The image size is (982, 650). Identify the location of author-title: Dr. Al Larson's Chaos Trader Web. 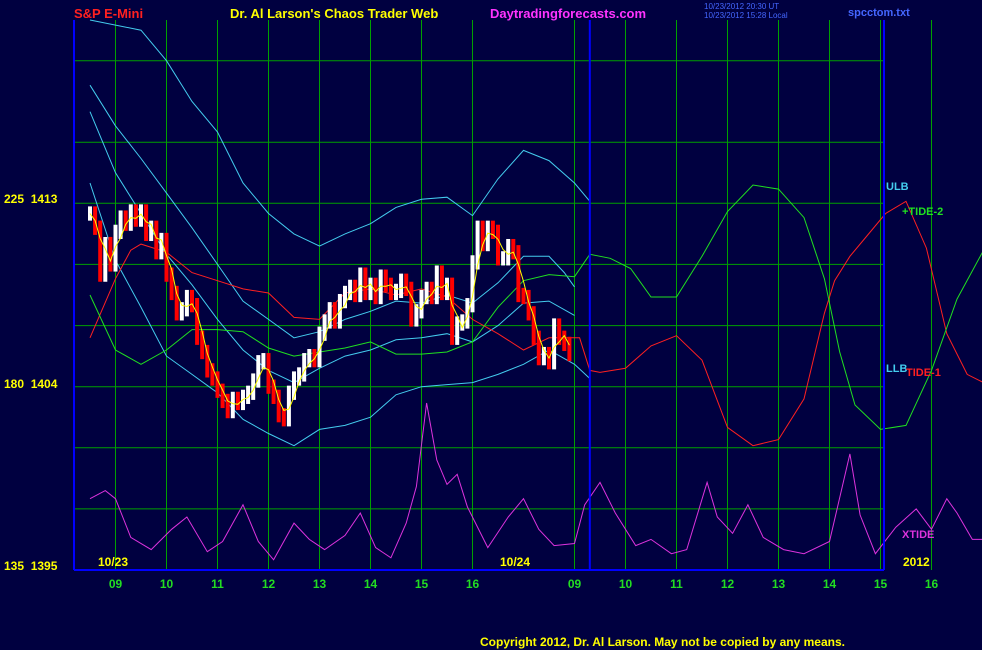
(334, 13).